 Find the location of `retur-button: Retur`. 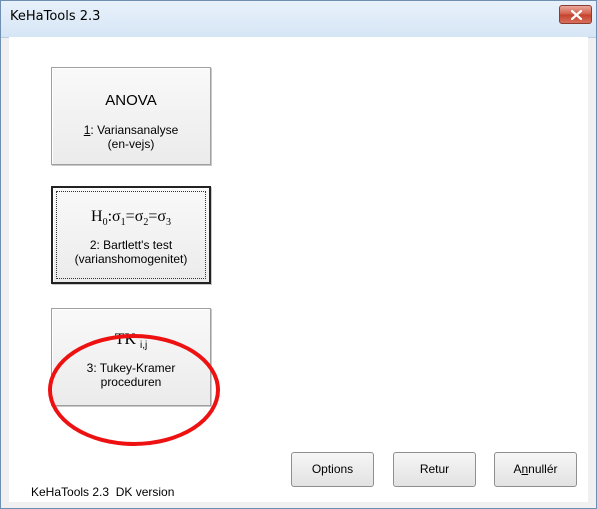

retur-button: Retur is located at coordinates (434, 469).